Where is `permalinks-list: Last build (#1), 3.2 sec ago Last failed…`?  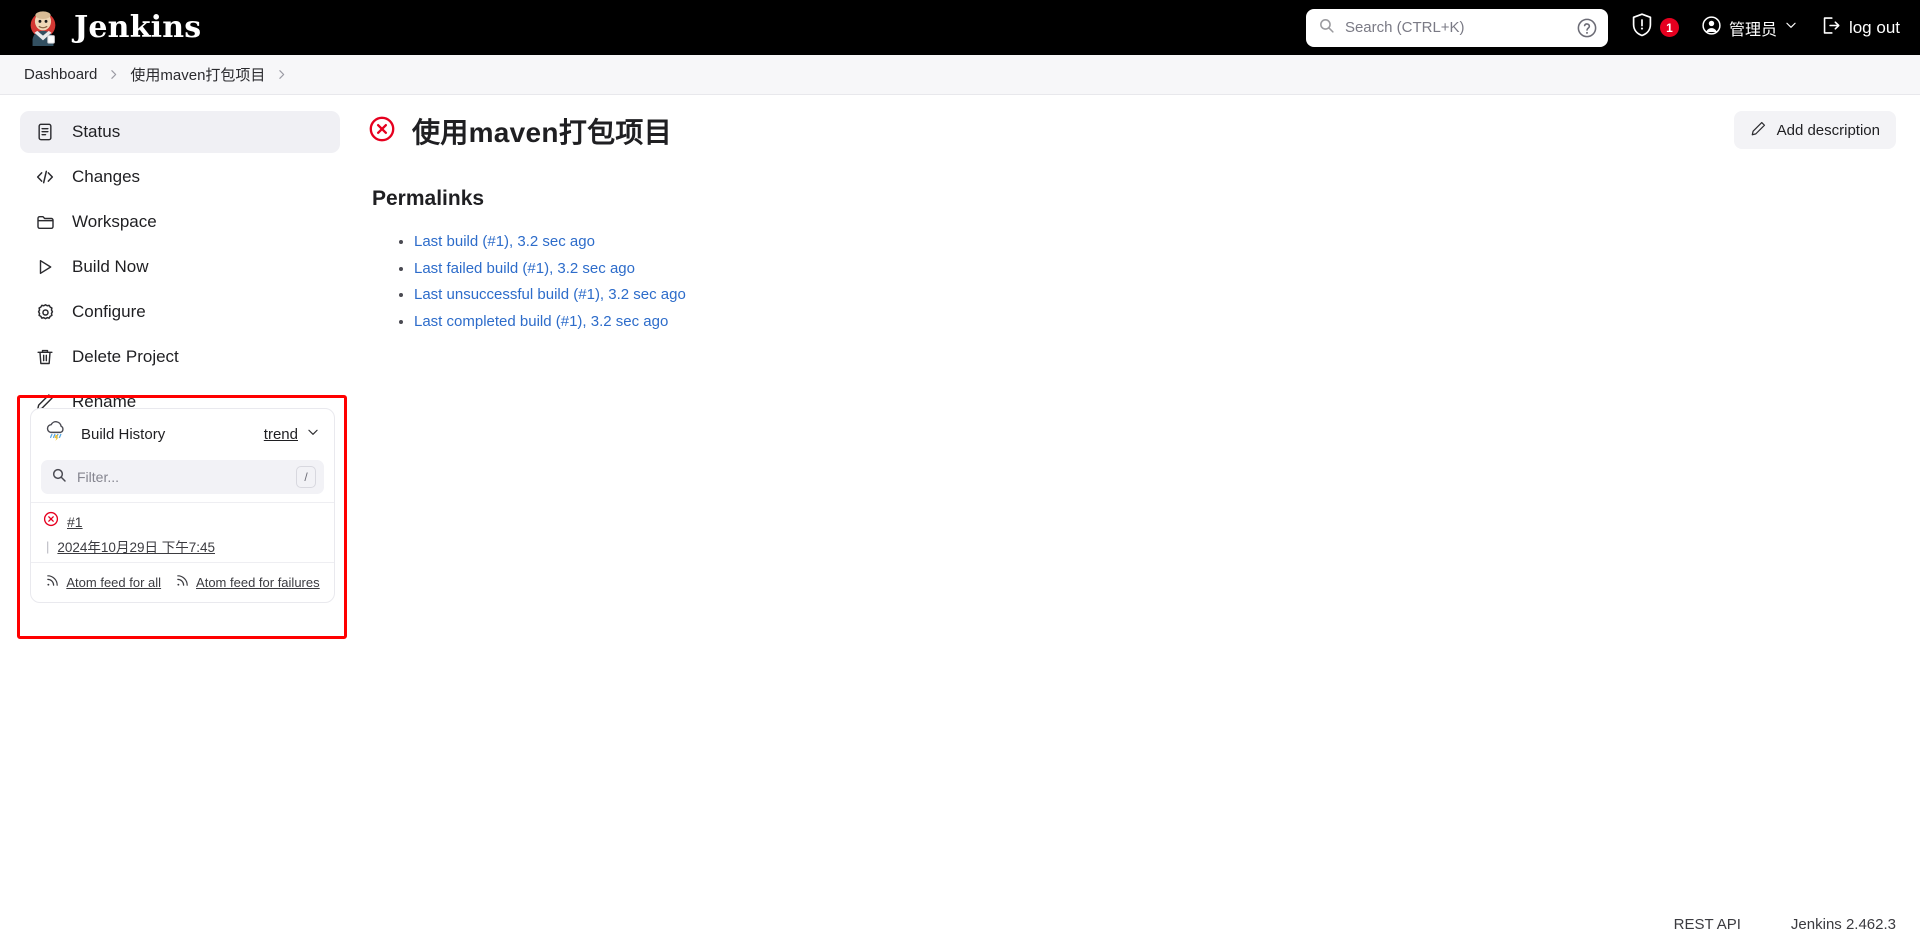 permalinks-list: Last build (#1), 3.2 sec ago Last failed… is located at coordinates (1132, 282).